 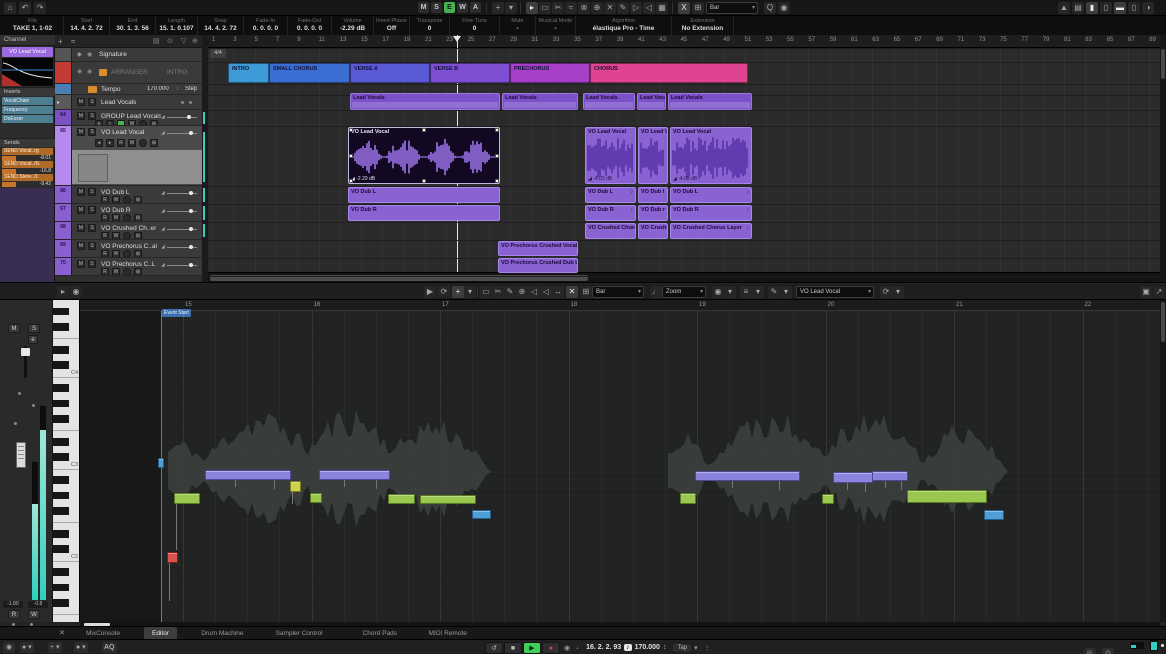 What do you see at coordinates (424, 195) in the screenshot?
I see `audio-event-vo-dub-l: VO Dub L` at bounding box center [424, 195].